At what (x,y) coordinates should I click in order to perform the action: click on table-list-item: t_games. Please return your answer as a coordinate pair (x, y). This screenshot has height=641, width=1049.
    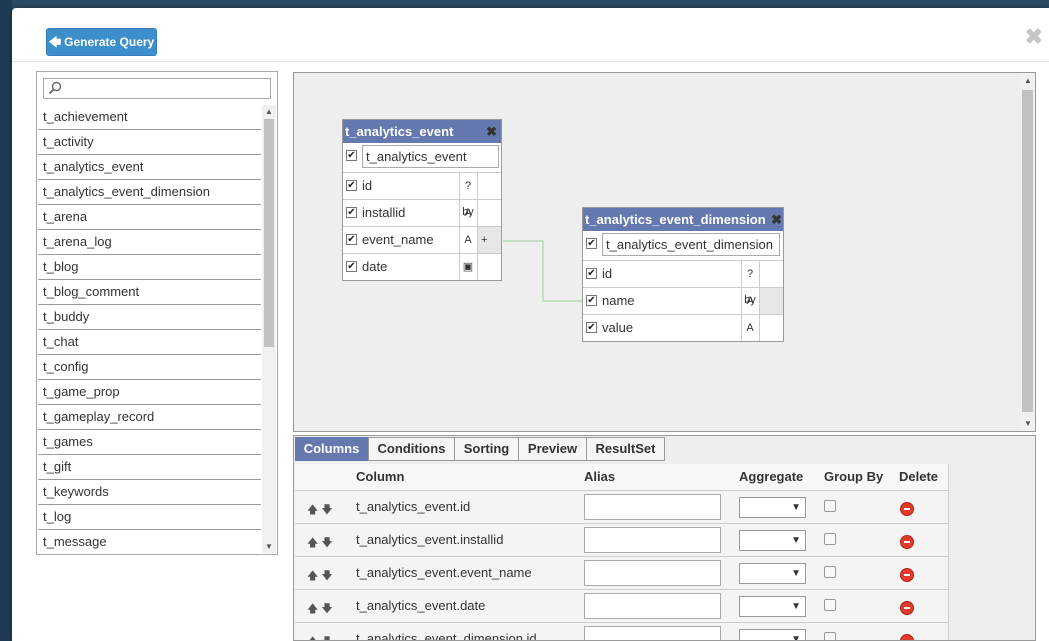
    Looking at the image, I should click on (149, 442).